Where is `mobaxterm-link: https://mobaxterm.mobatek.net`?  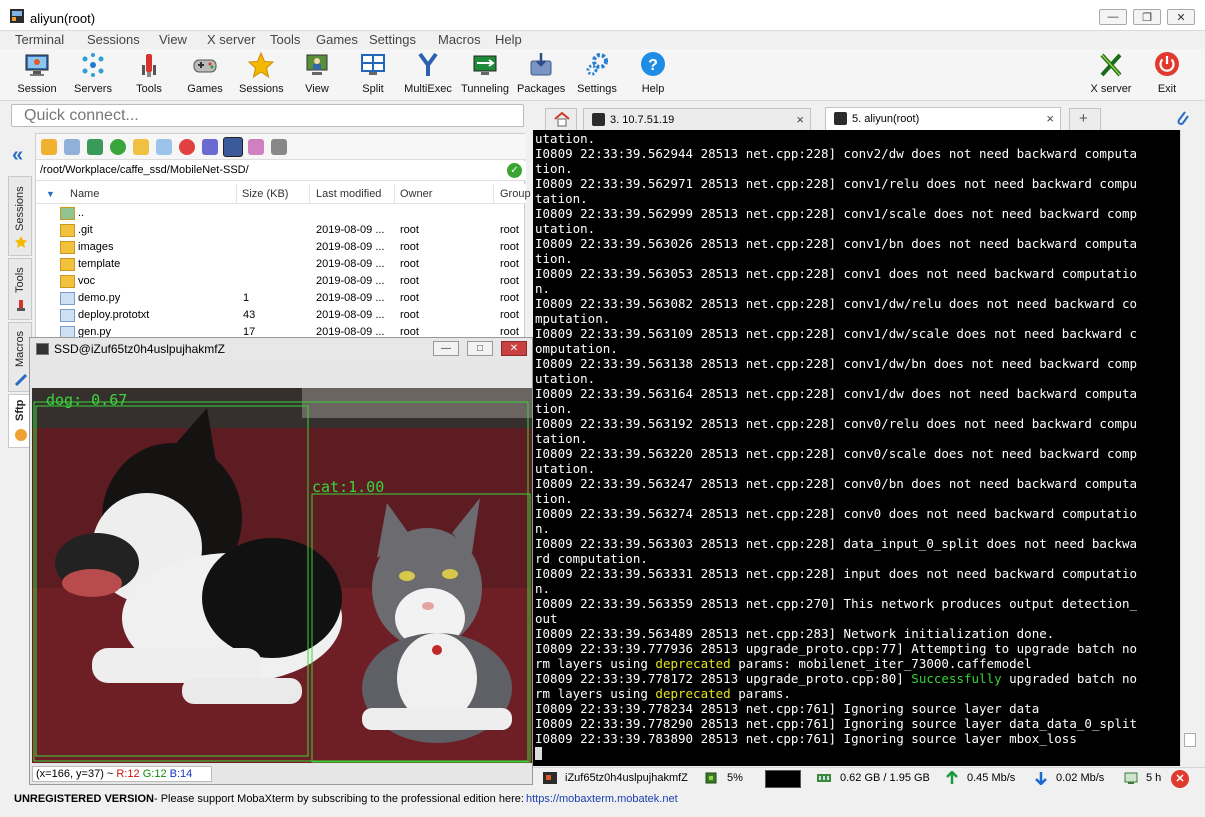
mobaxterm-link: https://mobaxterm.mobatek.net is located at coordinates (602, 799).